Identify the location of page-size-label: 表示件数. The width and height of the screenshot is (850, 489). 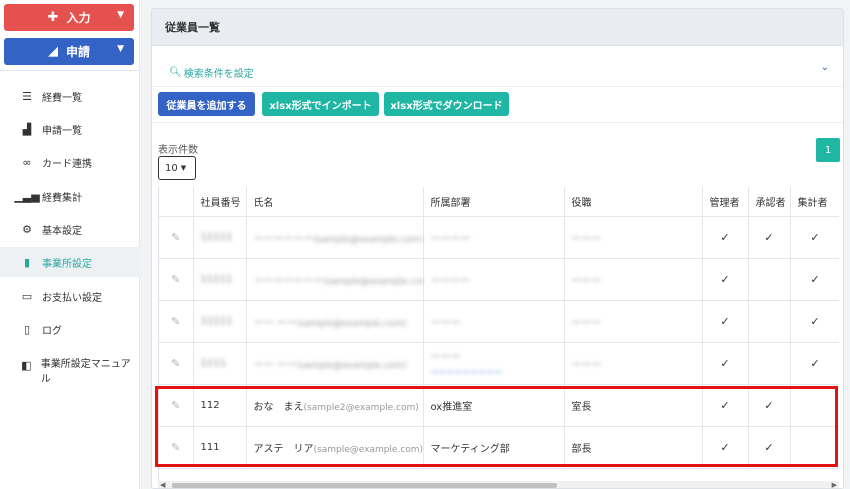
(178, 150).